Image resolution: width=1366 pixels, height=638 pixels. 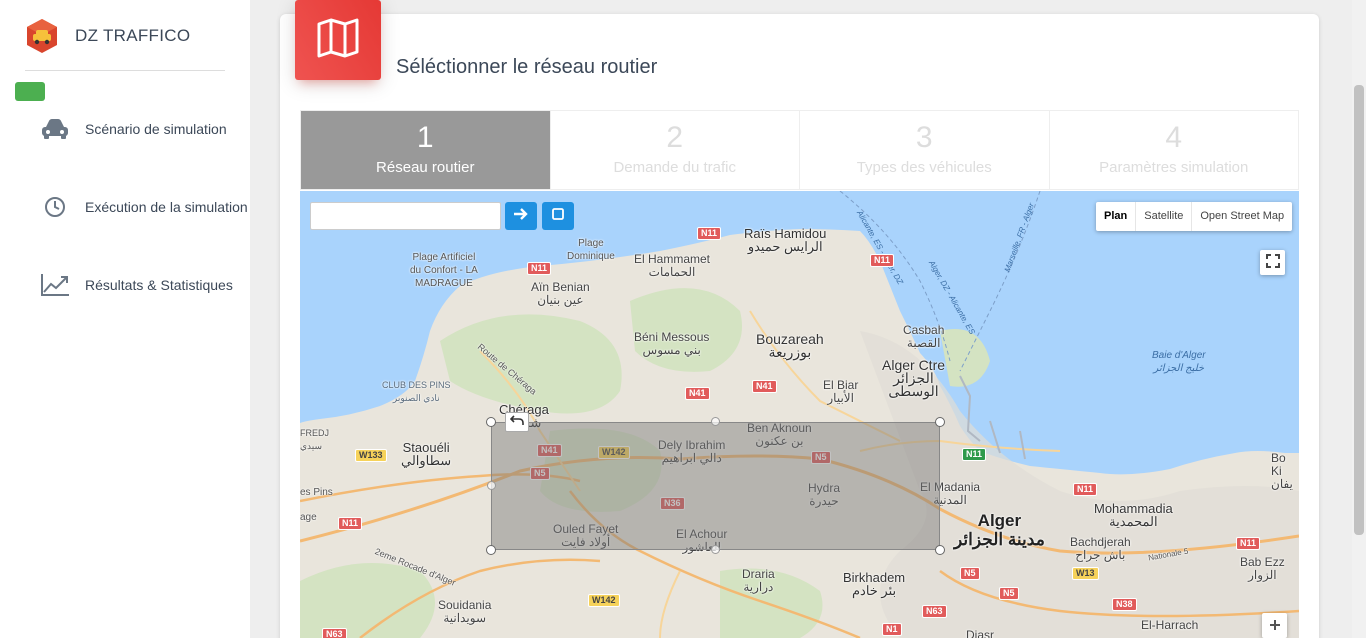 I want to click on card-header-icon, so click(x=338, y=40).